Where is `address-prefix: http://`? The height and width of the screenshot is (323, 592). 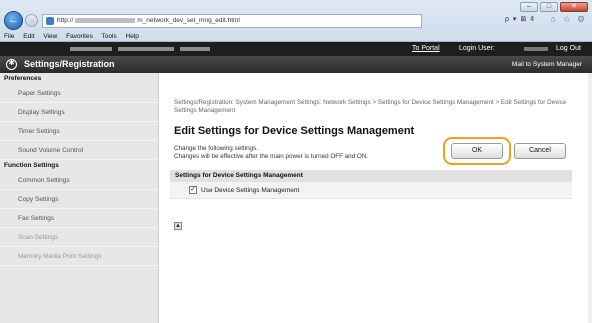 address-prefix: http:// is located at coordinates (65, 20).